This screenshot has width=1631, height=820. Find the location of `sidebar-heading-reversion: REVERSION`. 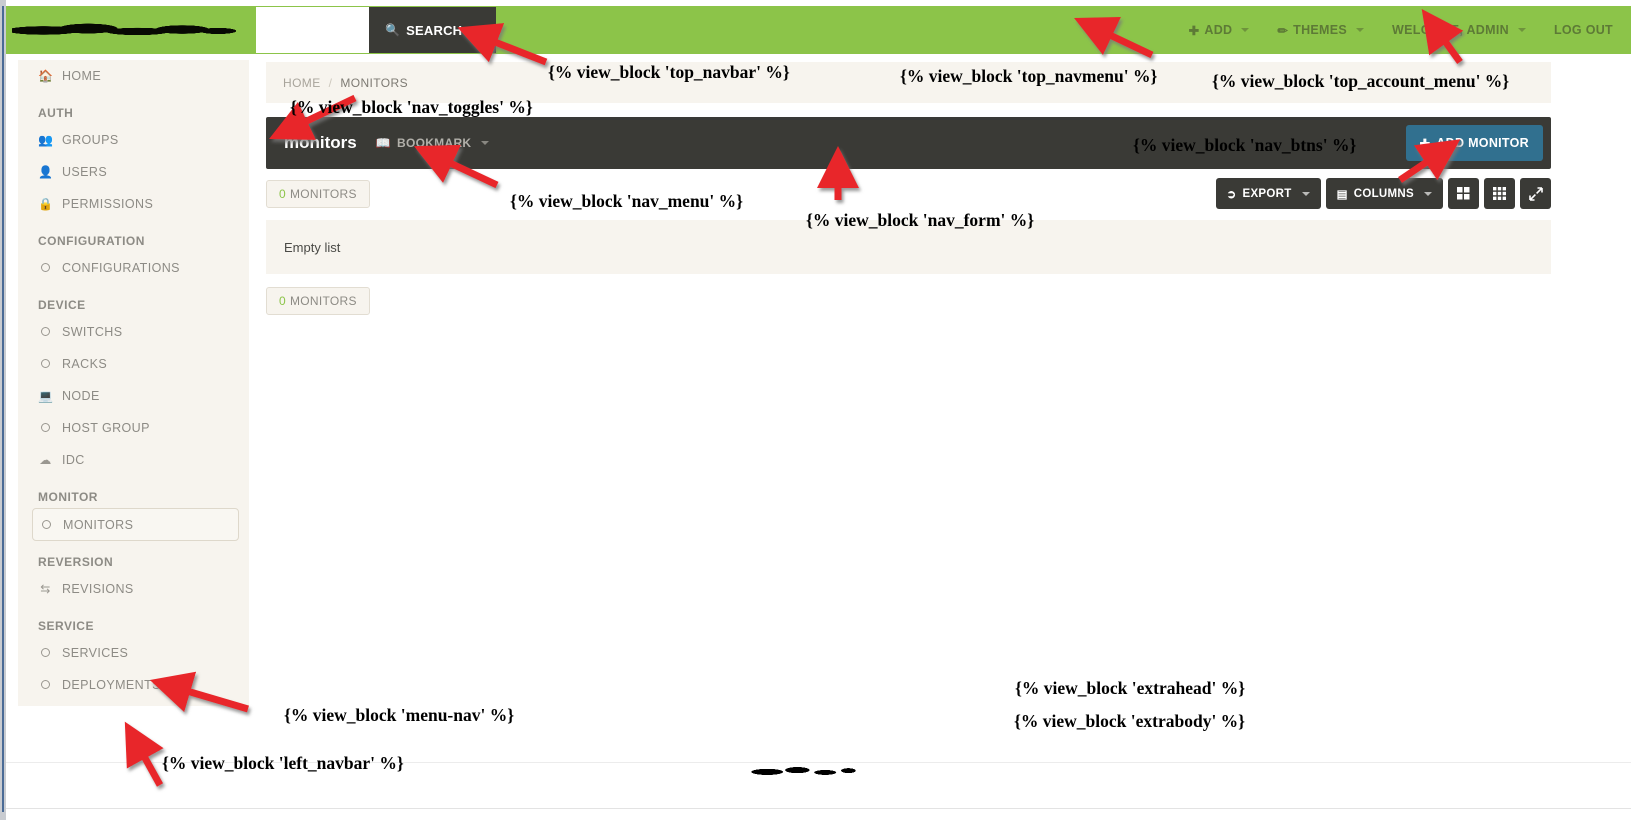

sidebar-heading-reversion: REVERSION is located at coordinates (76, 562).